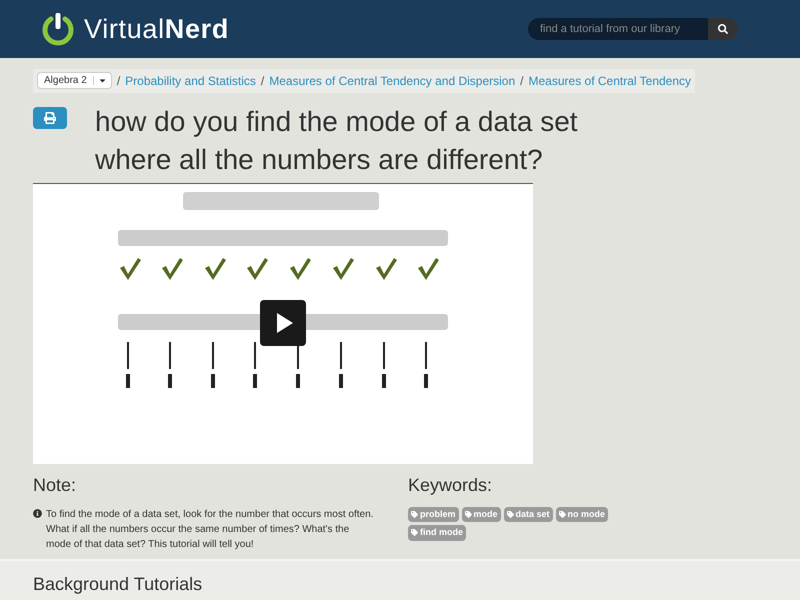 This screenshot has height=600, width=800. I want to click on search-icon, so click(723, 29).